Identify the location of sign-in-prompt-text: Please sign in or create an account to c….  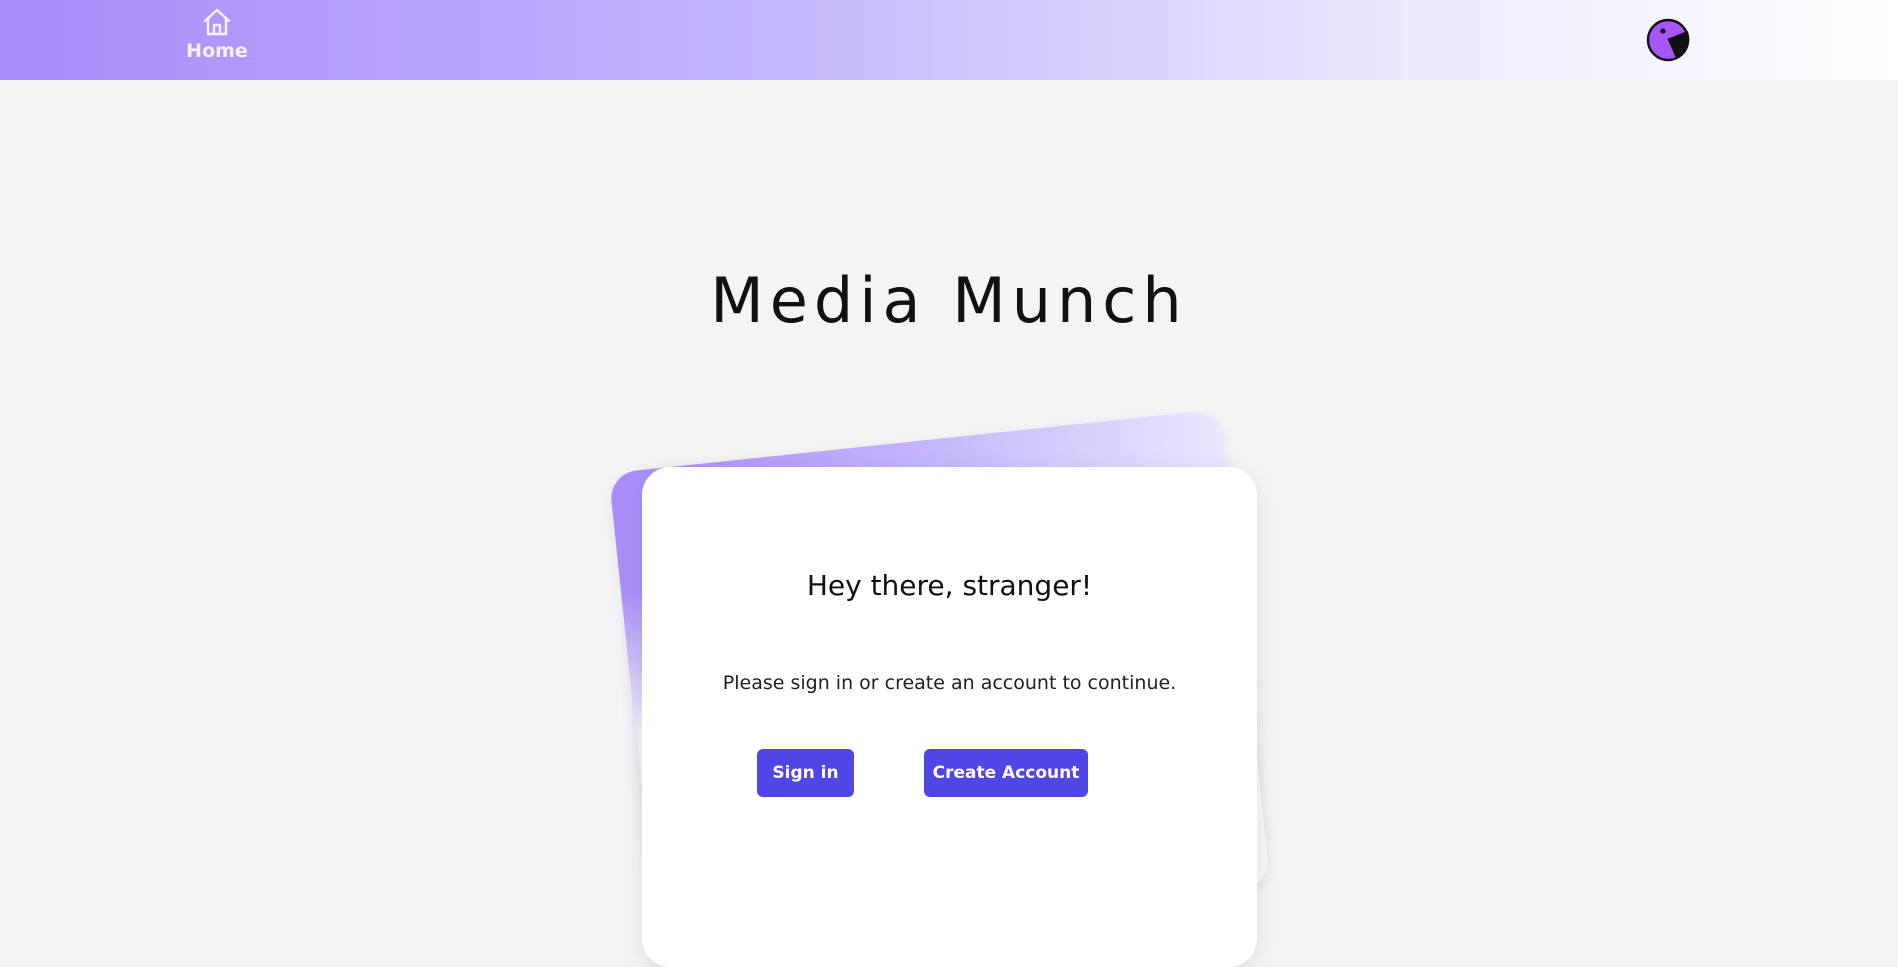
(949, 683).